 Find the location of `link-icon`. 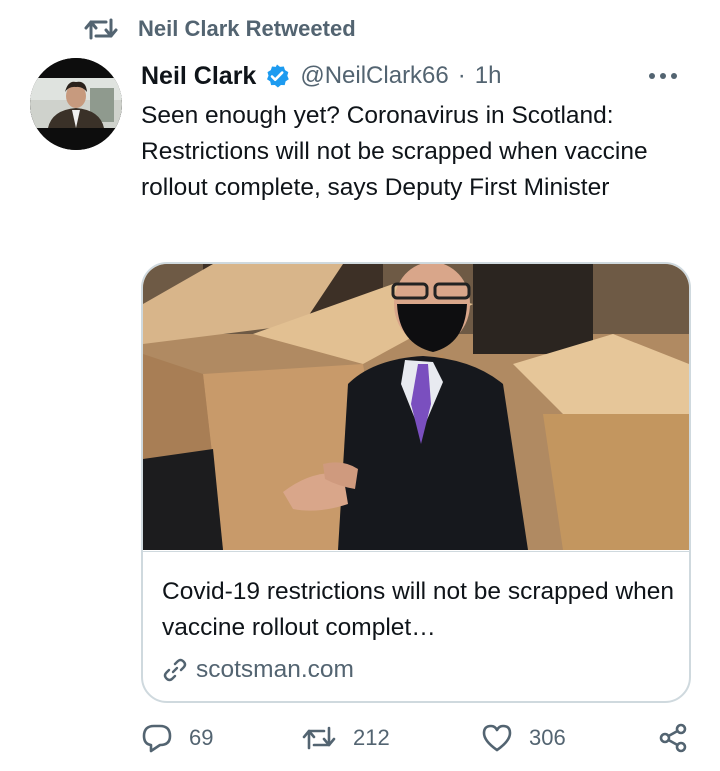

link-icon is located at coordinates (175, 670).